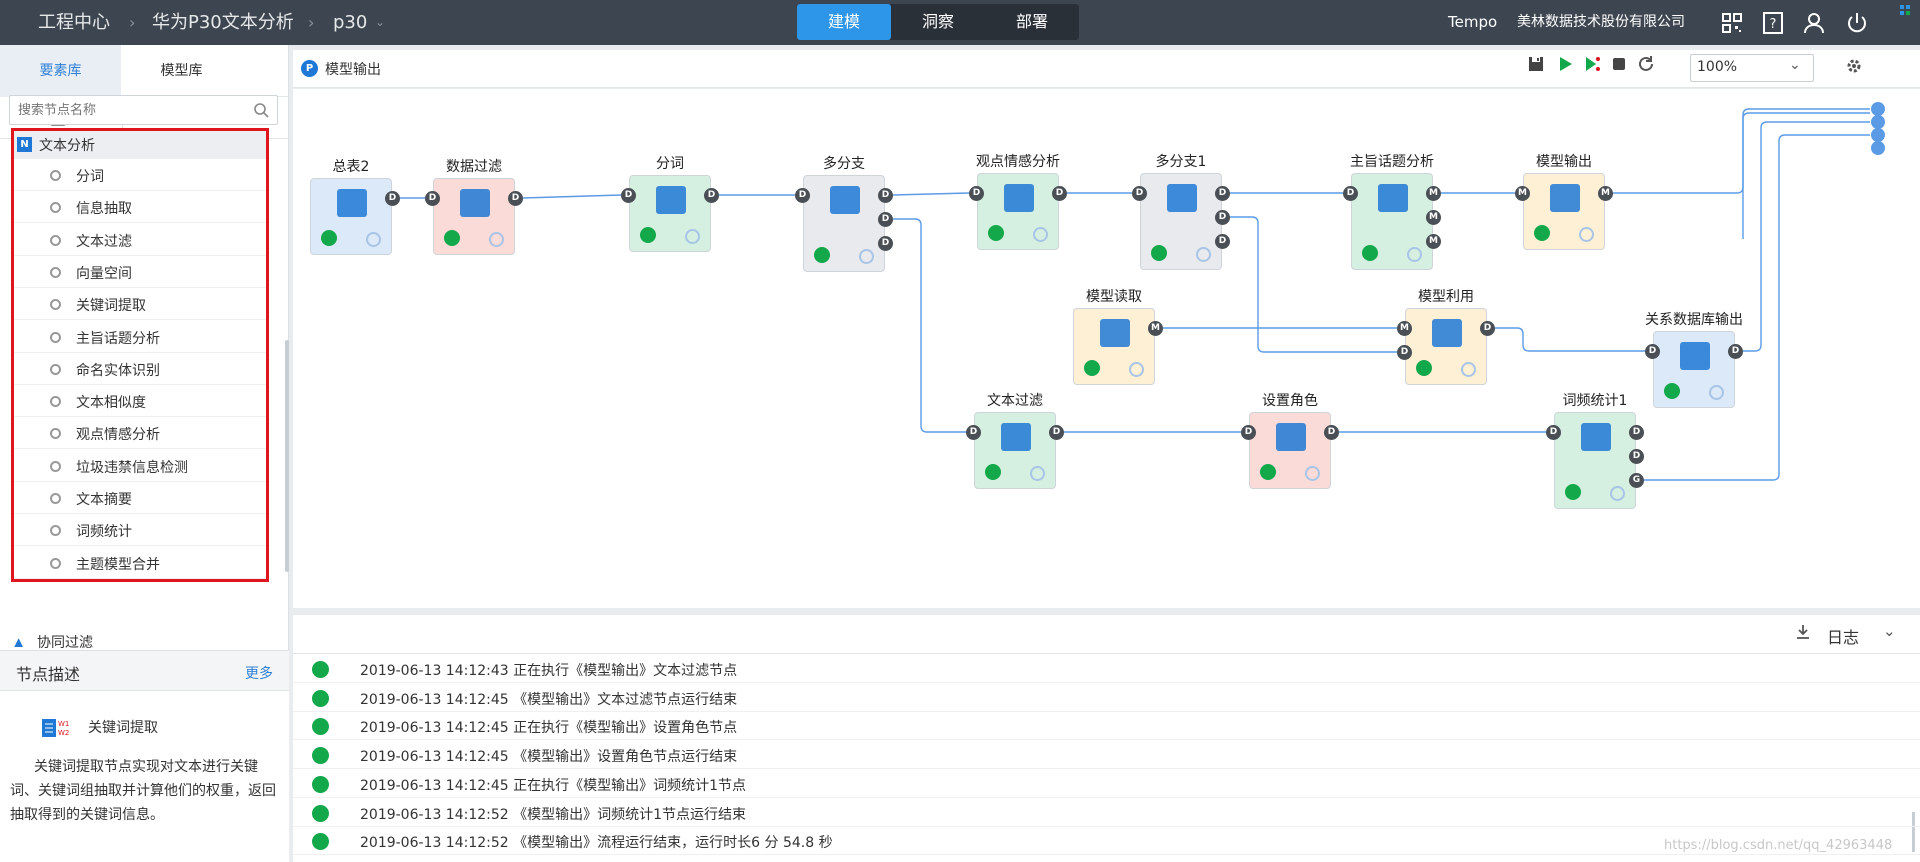  What do you see at coordinates (60, 71) in the screenshot?
I see `tab-elements: 要素库` at bounding box center [60, 71].